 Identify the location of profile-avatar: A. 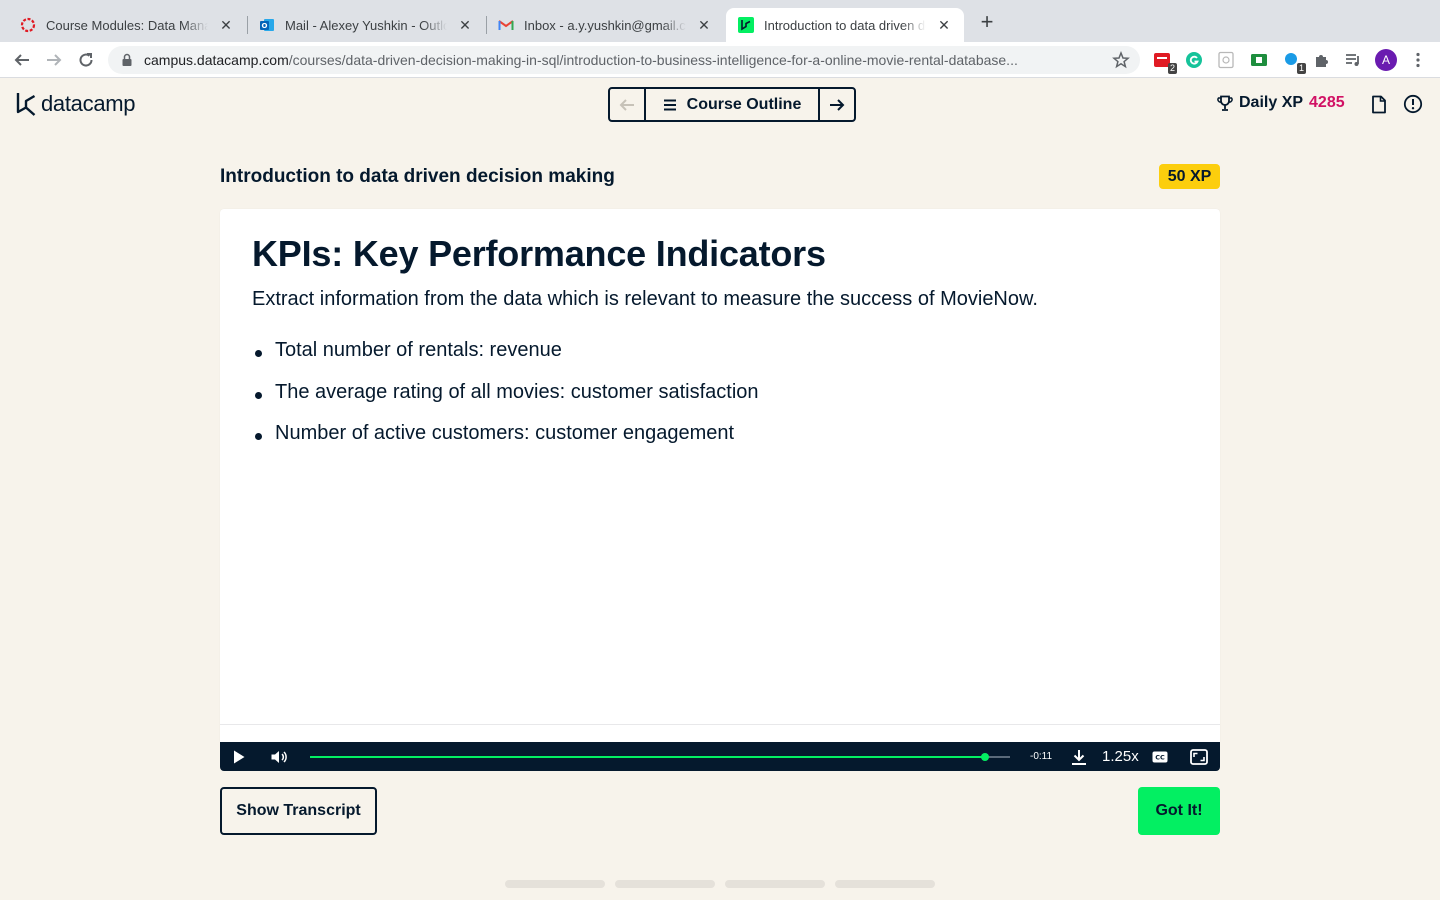
(1386, 60).